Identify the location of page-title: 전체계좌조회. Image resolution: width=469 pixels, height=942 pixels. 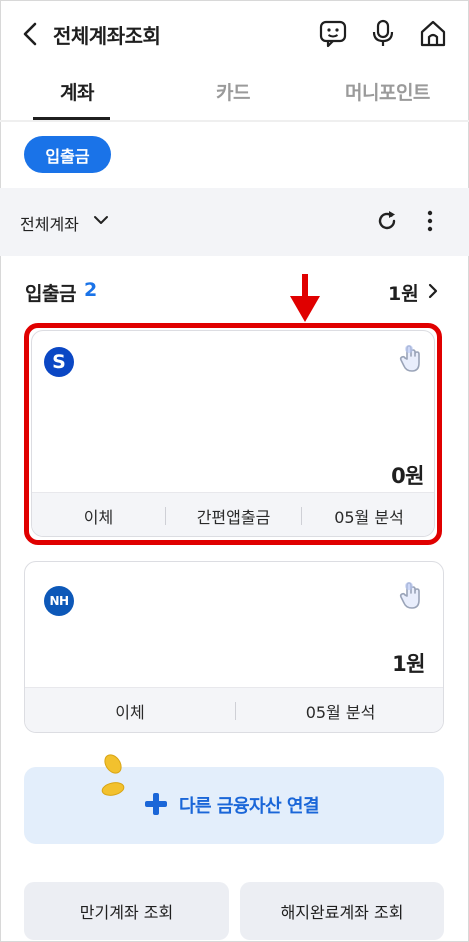
(107, 36).